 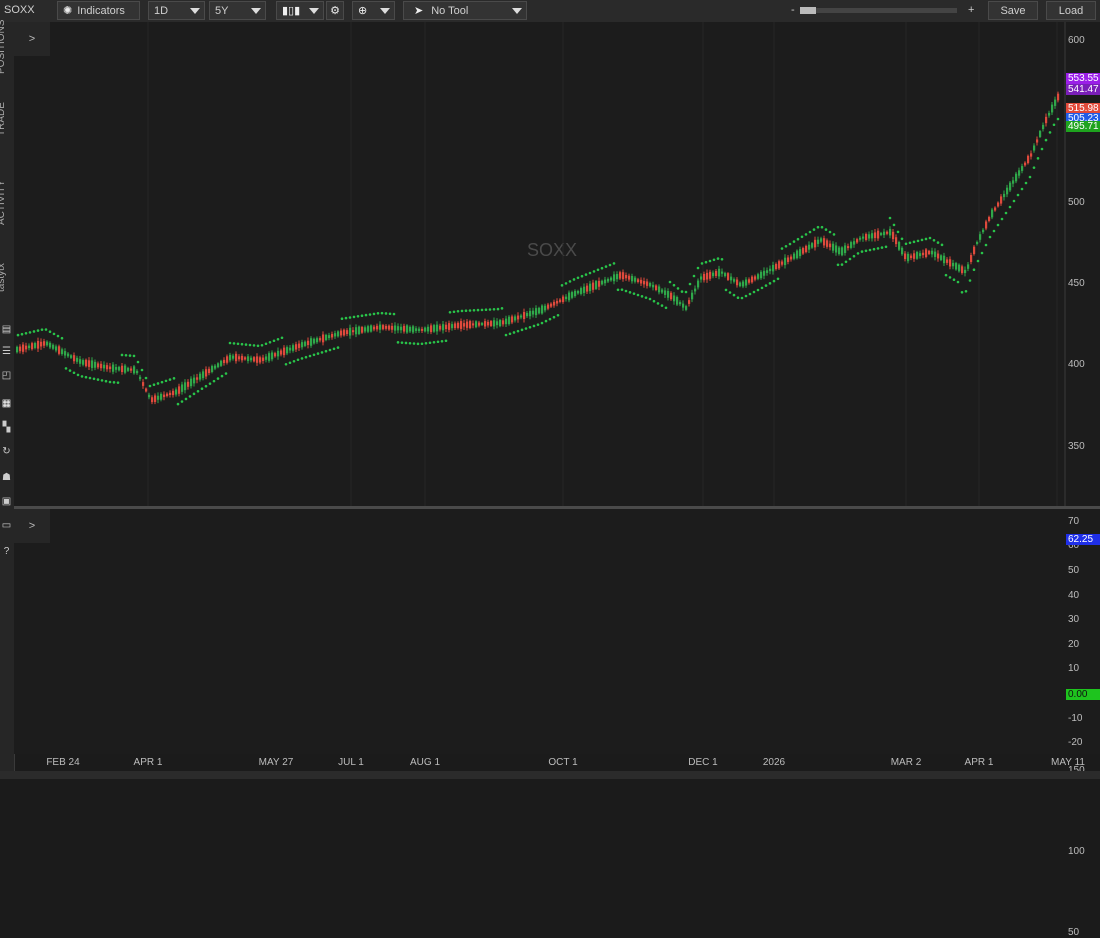 I want to click on oscillator-axis-tick: 50, so click(x=1074, y=570).